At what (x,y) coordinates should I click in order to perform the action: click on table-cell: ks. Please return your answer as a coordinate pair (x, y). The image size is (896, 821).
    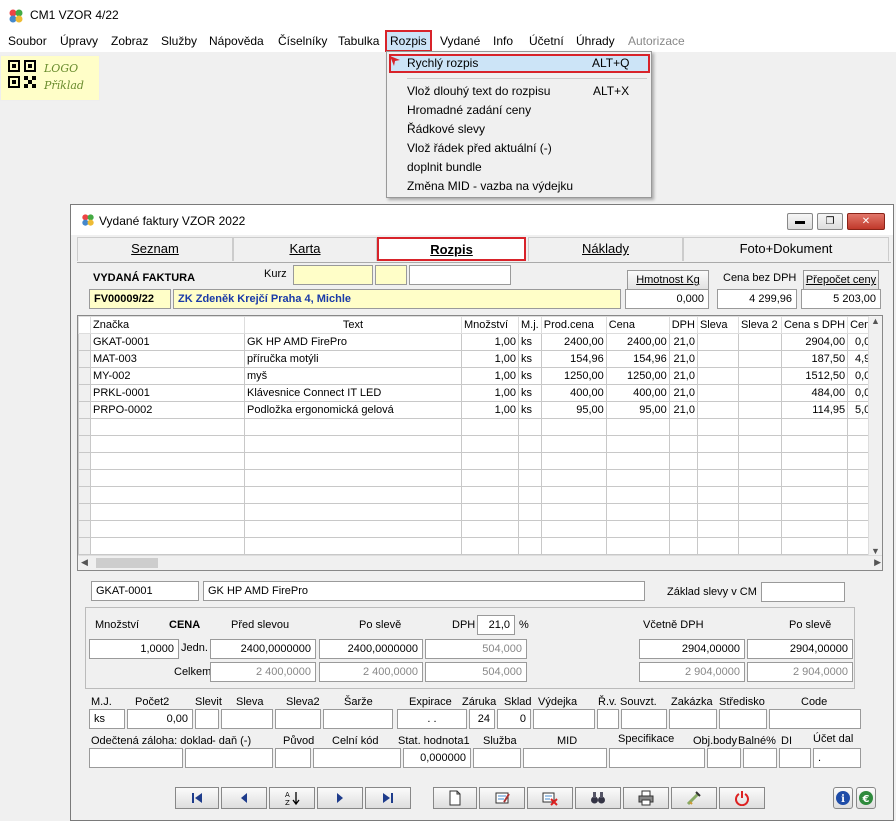
    Looking at the image, I should click on (530, 393).